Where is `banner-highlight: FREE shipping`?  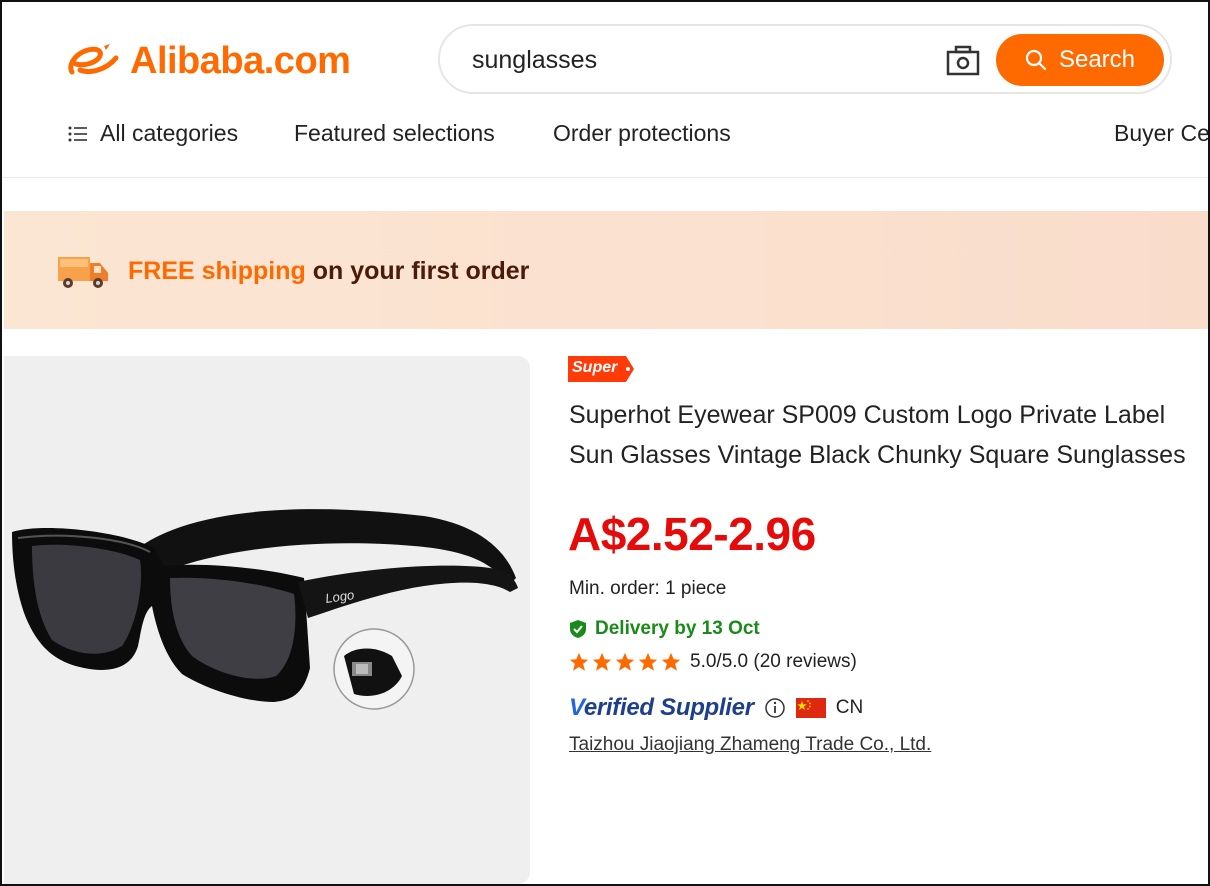 banner-highlight: FREE shipping is located at coordinates (217, 271).